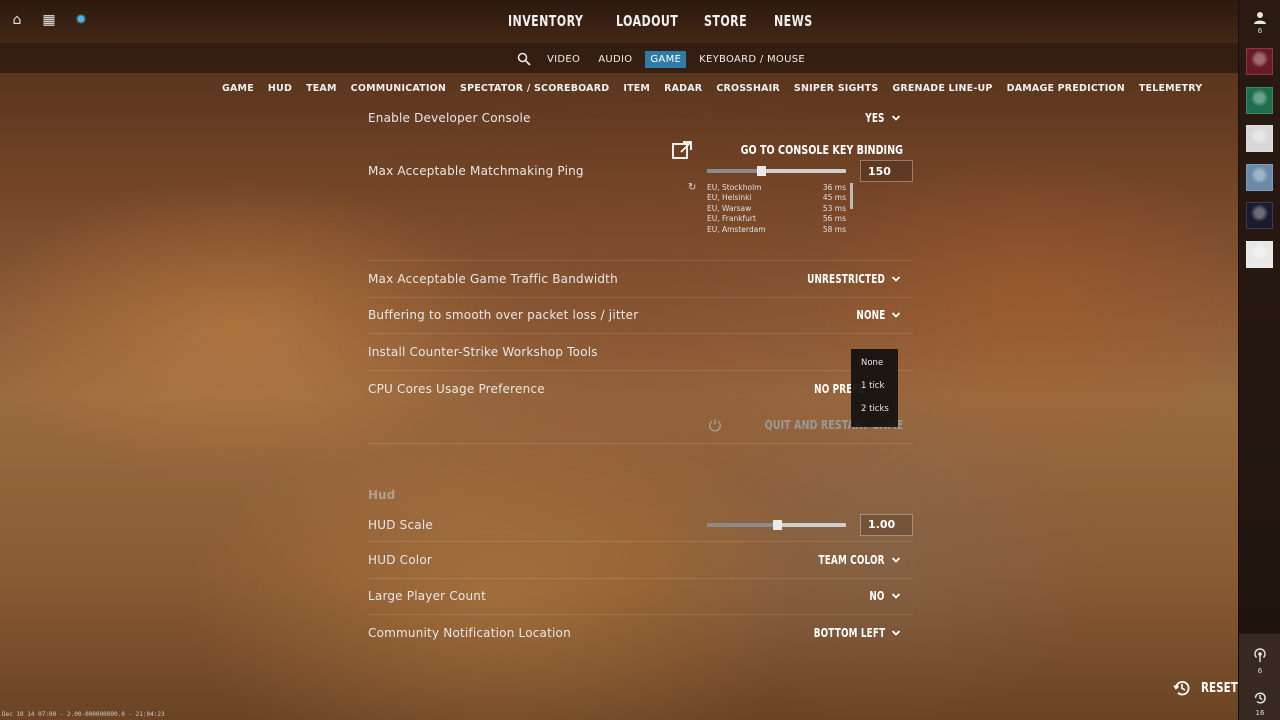 The image size is (1280, 720). What do you see at coordinates (776, 171) in the screenshot?
I see `ping-slider` at bounding box center [776, 171].